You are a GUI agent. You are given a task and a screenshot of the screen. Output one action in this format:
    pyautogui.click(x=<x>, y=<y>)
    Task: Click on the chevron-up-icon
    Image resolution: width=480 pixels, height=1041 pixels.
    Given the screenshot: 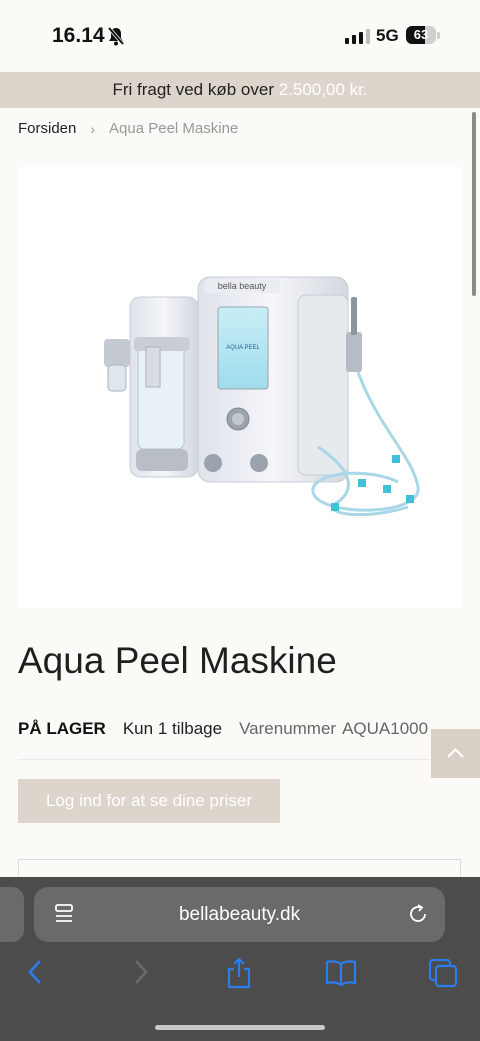 What is the action you would take?
    pyautogui.click(x=455, y=752)
    